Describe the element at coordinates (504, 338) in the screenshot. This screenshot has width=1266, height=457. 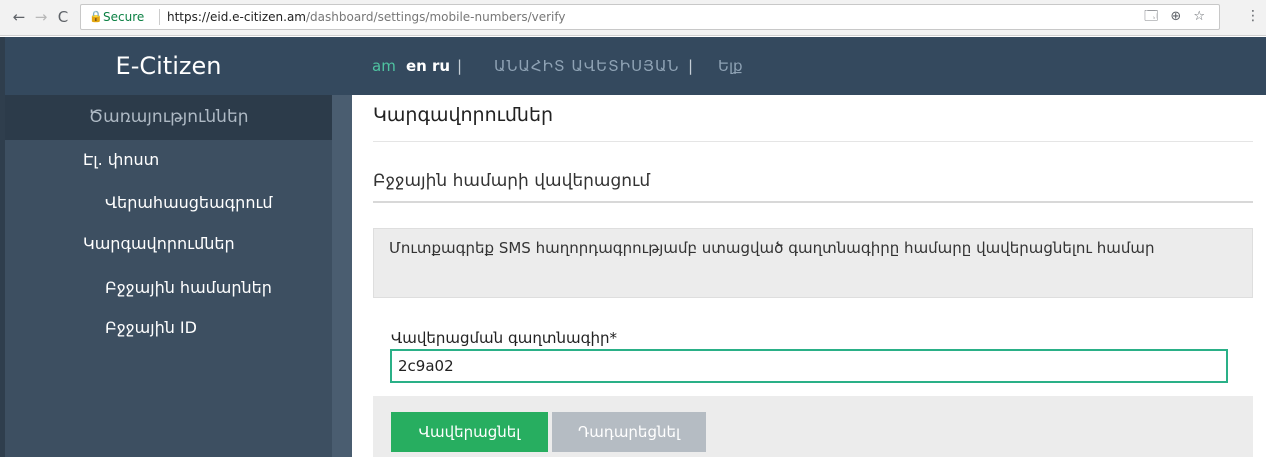
I see `verification-code-label: Վավերացման գաղտնագիր*` at that location.